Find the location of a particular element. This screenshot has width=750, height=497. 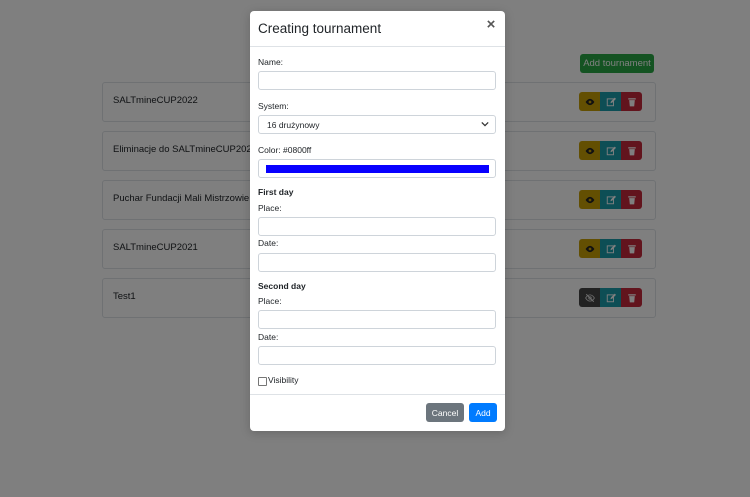

first-place-field is located at coordinates (377, 226).